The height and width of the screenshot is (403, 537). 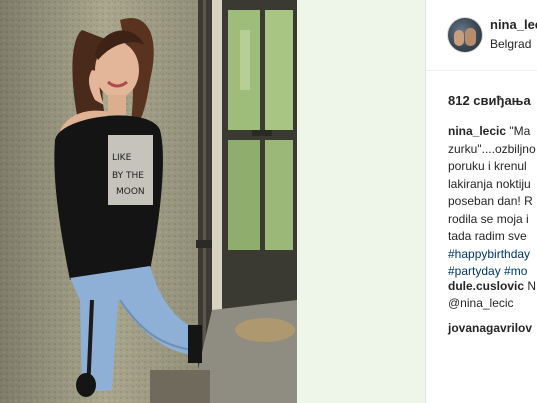 What do you see at coordinates (510, 44) in the screenshot?
I see `location-link: Belgrad` at bounding box center [510, 44].